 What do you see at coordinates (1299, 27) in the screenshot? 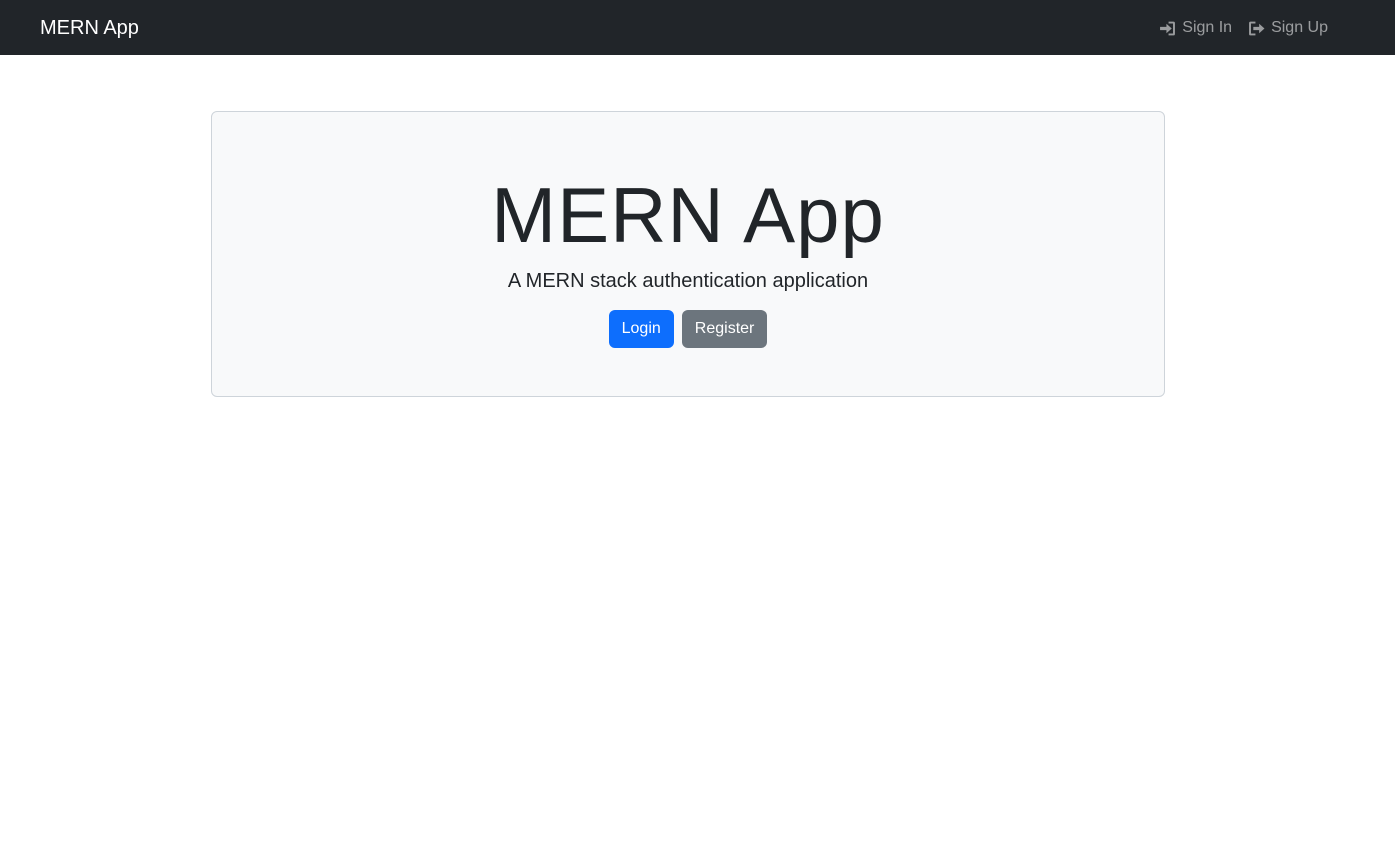
I see `sign-up-label: Sign Up` at bounding box center [1299, 27].